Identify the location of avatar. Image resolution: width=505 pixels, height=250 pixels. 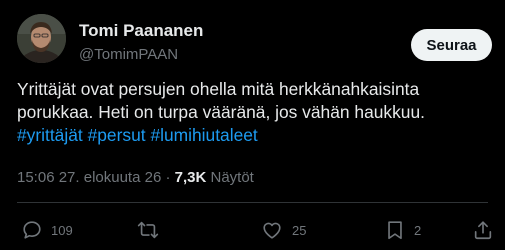
(41, 38).